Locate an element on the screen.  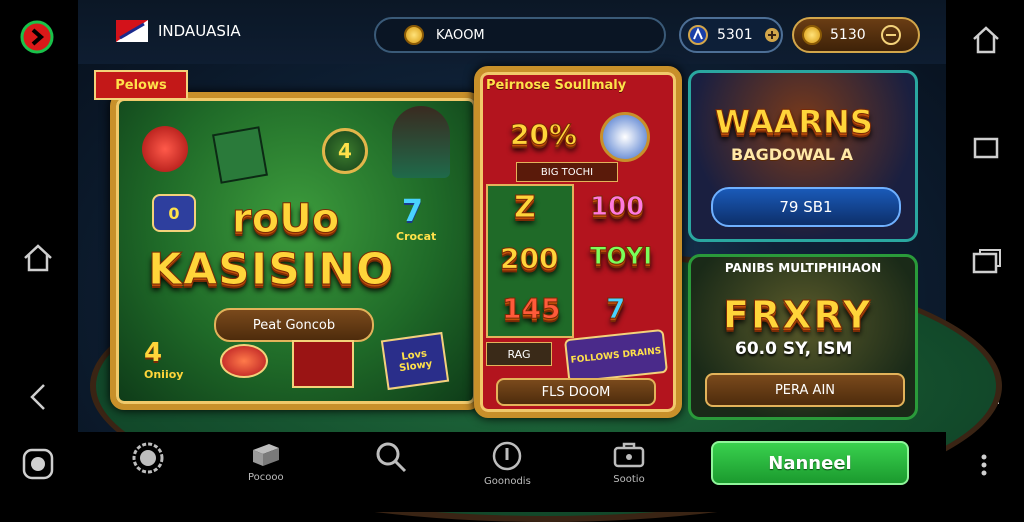
nav-item-studio: Sootio is located at coordinates (629, 462).